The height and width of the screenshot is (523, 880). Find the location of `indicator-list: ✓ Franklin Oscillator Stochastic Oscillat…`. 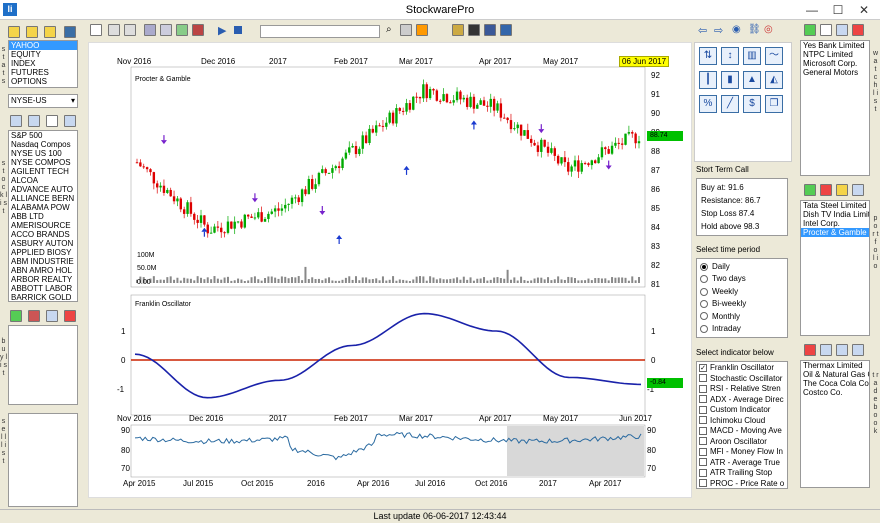

indicator-list: ✓ Franklin Oscillator Stochastic Oscillat… is located at coordinates (742, 425).